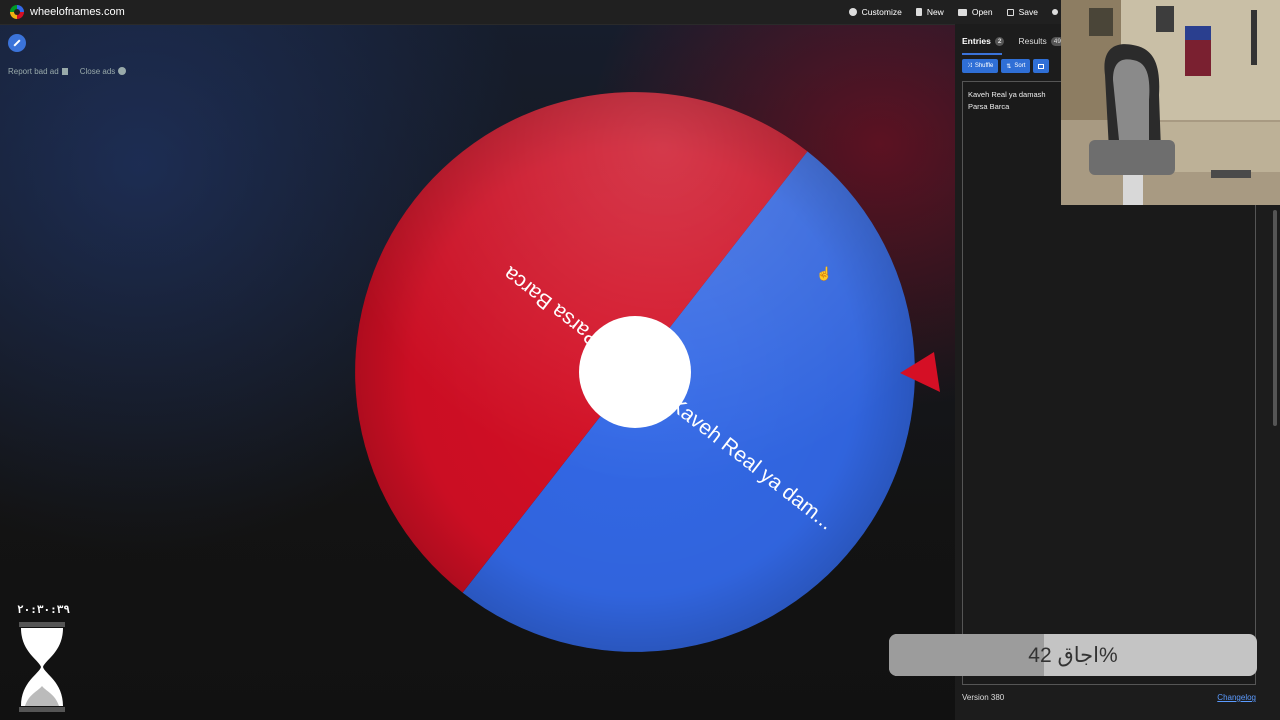 The width and height of the screenshot is (1280, 720). I want to click on save-button: Save, so click(1022, 12).